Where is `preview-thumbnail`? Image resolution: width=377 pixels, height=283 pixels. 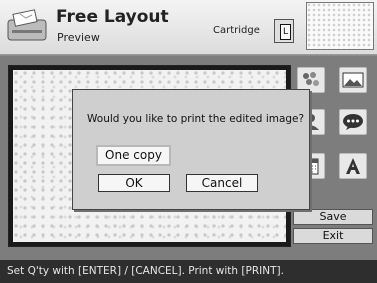
preview-thumbnail is located at coordinates (340, 26).